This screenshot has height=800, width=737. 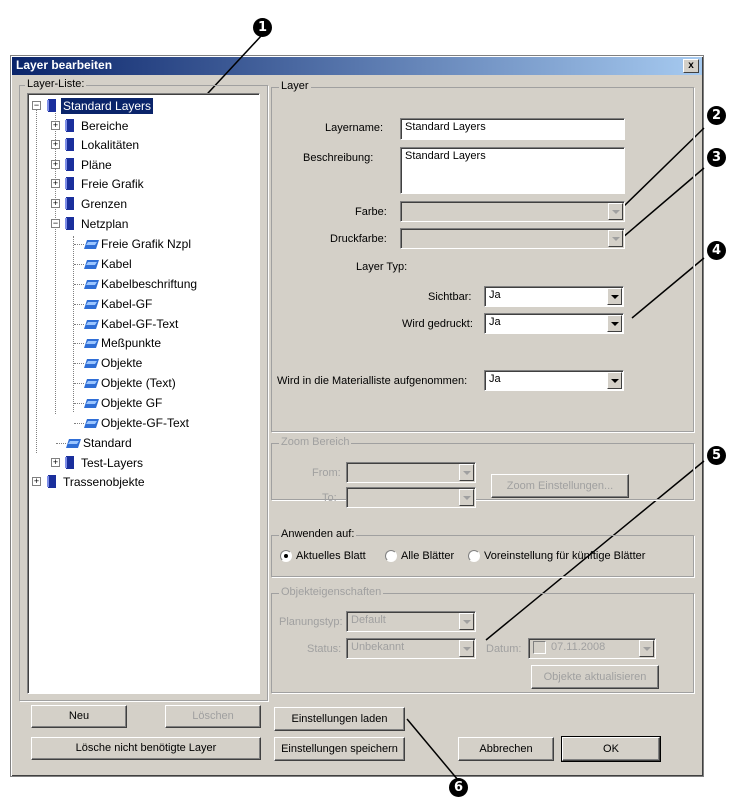 I want to click on tree-node-netzplan: Netzplan, so click(x=104, y=224).